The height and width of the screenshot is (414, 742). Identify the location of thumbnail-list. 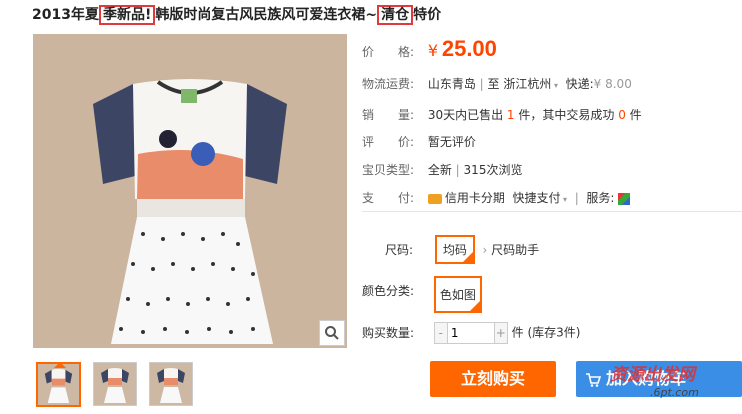
(114, 384).